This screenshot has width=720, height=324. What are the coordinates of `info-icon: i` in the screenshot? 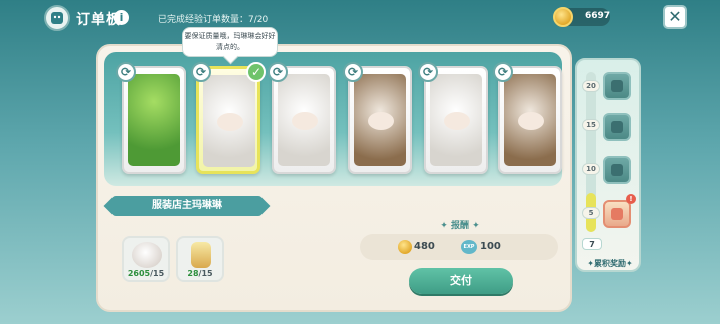 It's located at (121, 17).